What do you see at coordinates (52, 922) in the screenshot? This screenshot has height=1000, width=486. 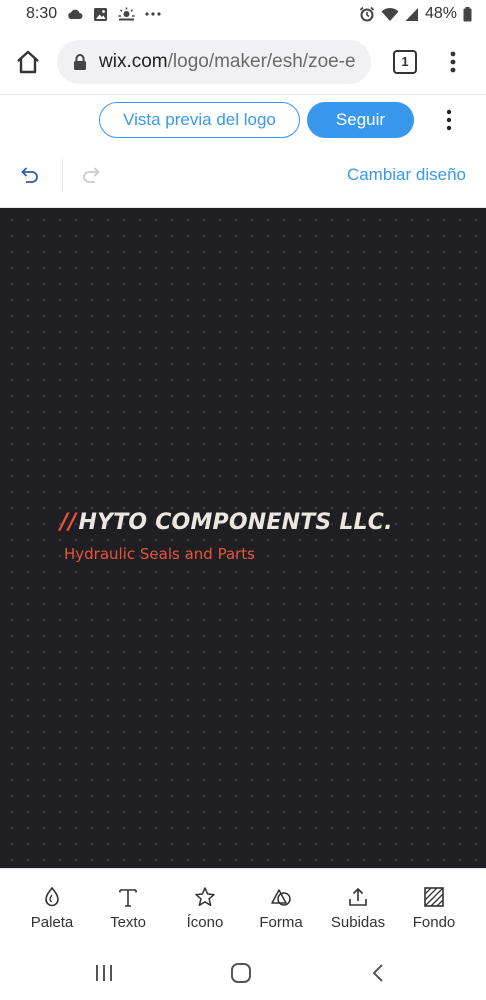 I see `tool-label: Paleta` at bounding box center [52, 922].